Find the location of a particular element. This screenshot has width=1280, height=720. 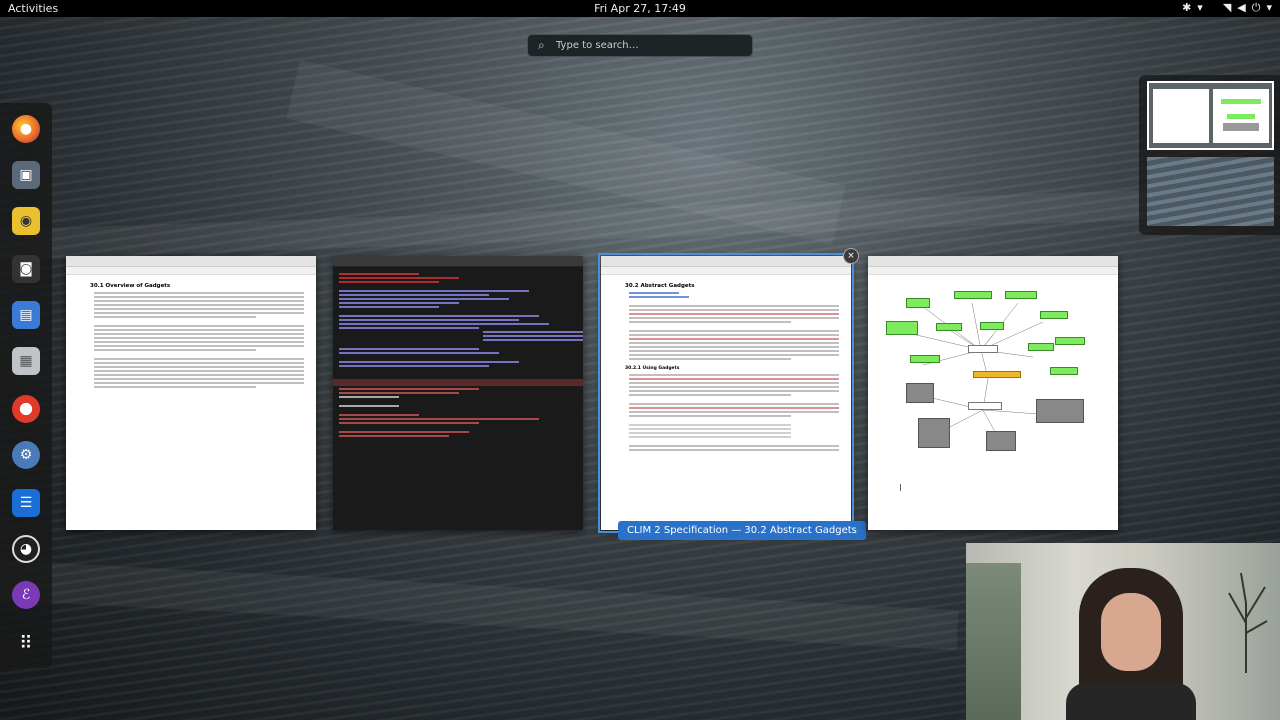

document-heading: 30.1 Overview of Gadgets is located at coordinates (130, 286).